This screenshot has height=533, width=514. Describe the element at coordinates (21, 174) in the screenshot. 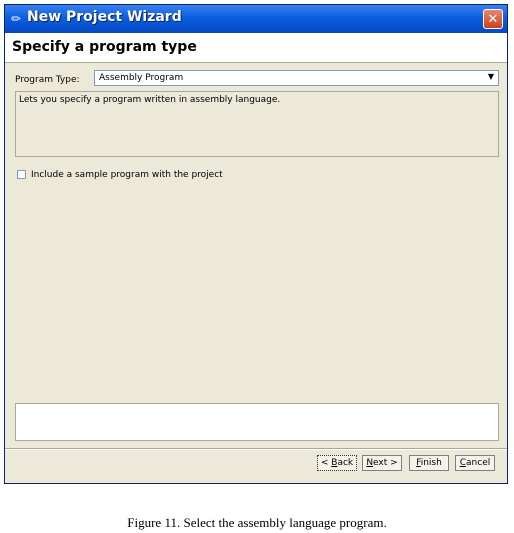

I see `include-sample-checkbox` at that location.